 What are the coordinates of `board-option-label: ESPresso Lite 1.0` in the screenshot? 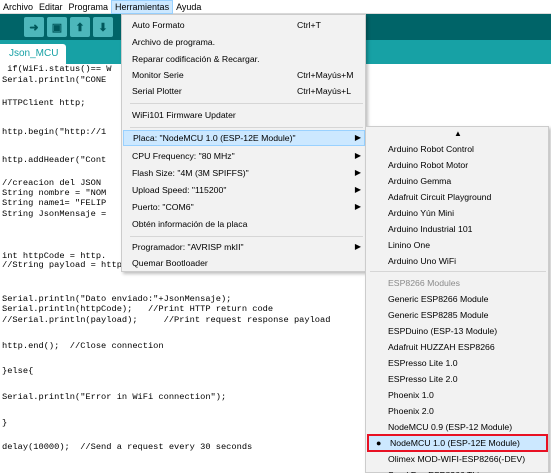 It's located at (423, 363).